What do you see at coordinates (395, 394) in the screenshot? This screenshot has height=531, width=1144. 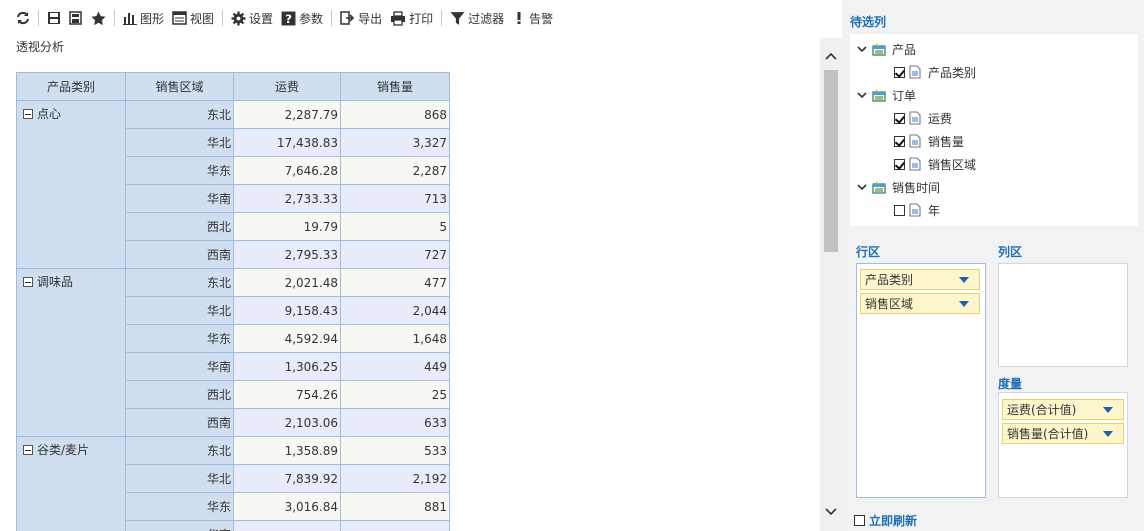 I see `qty-cell: 25` at bounding box center [395, 394].